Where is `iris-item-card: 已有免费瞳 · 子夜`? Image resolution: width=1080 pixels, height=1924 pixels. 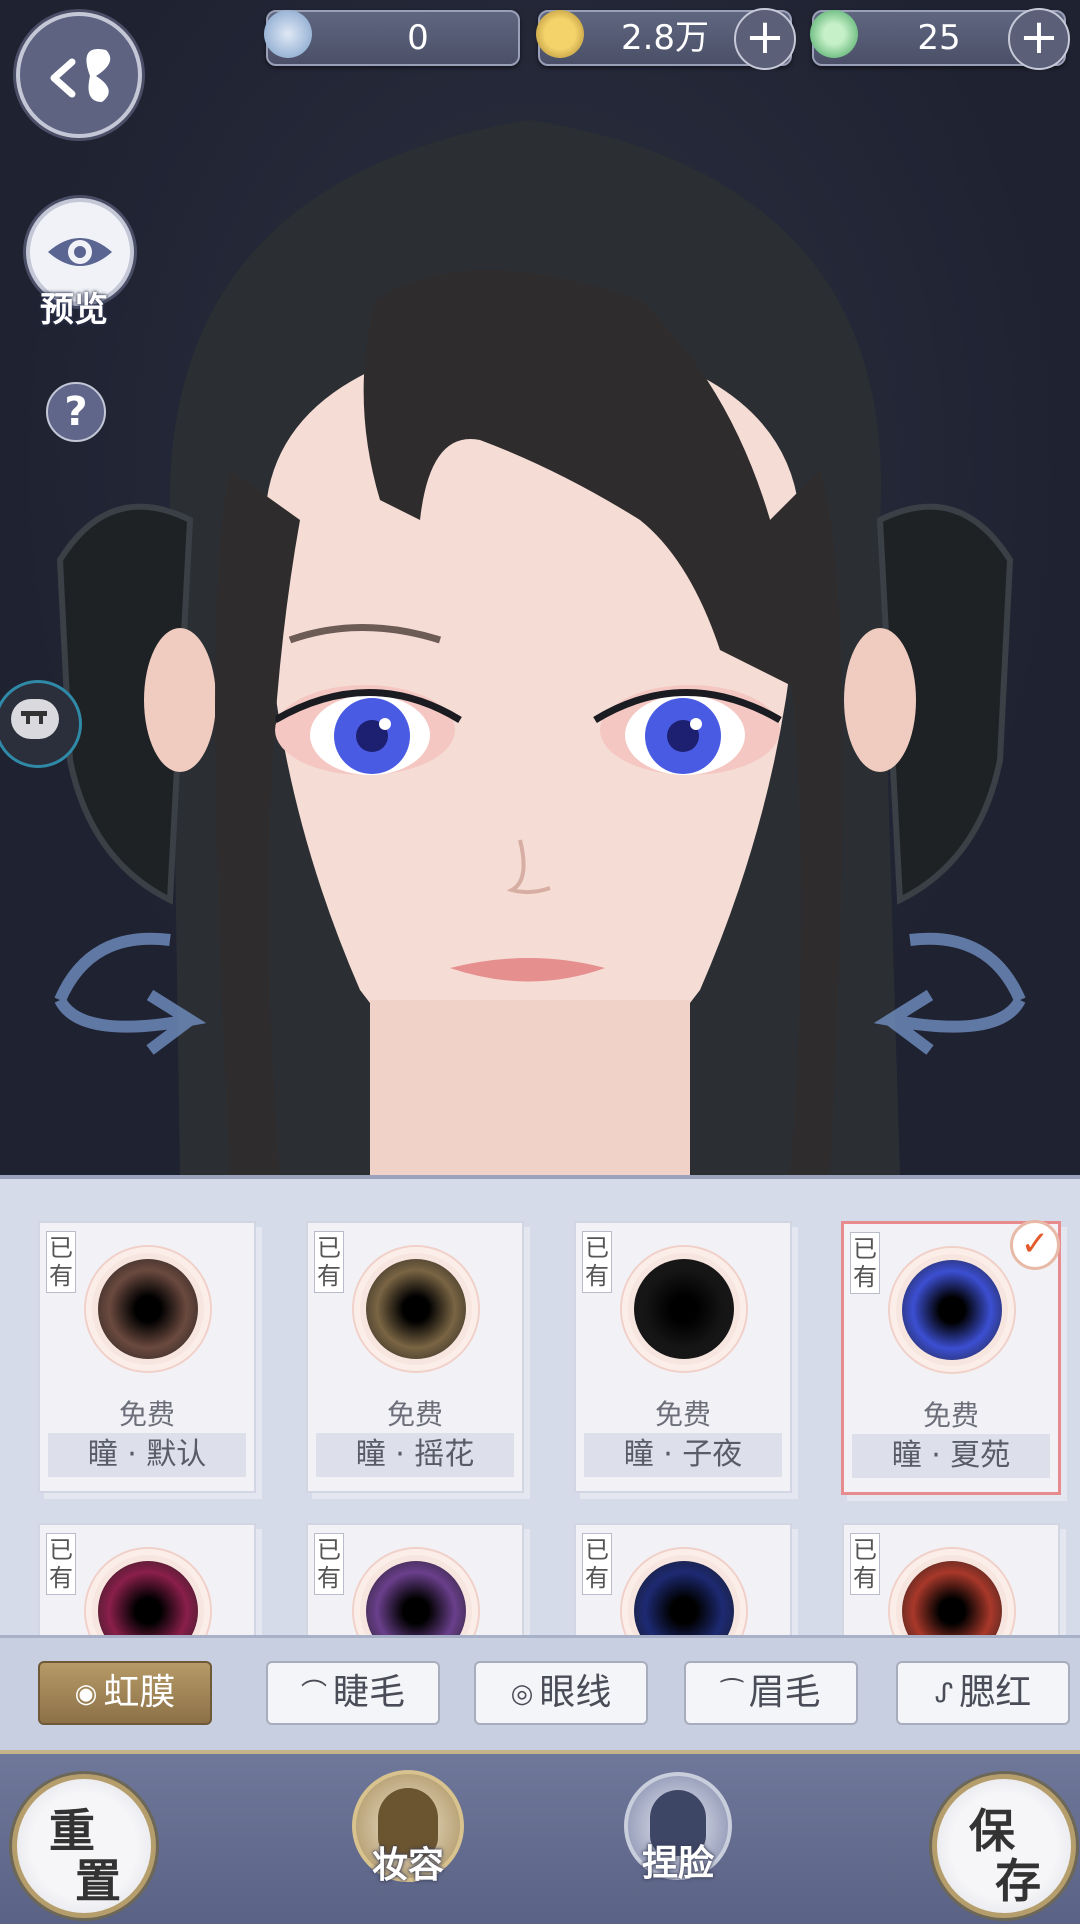 iris-item-card: 已有免费瞳 · 子夜 is located at coordinates (683, 1357).